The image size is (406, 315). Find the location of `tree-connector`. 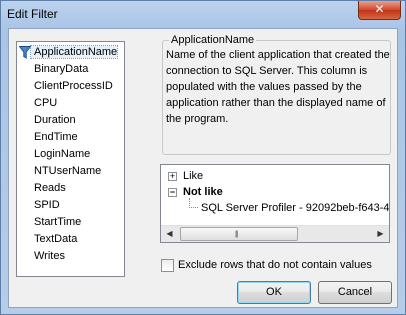

tree-connector is located at coordinates (193, 203).